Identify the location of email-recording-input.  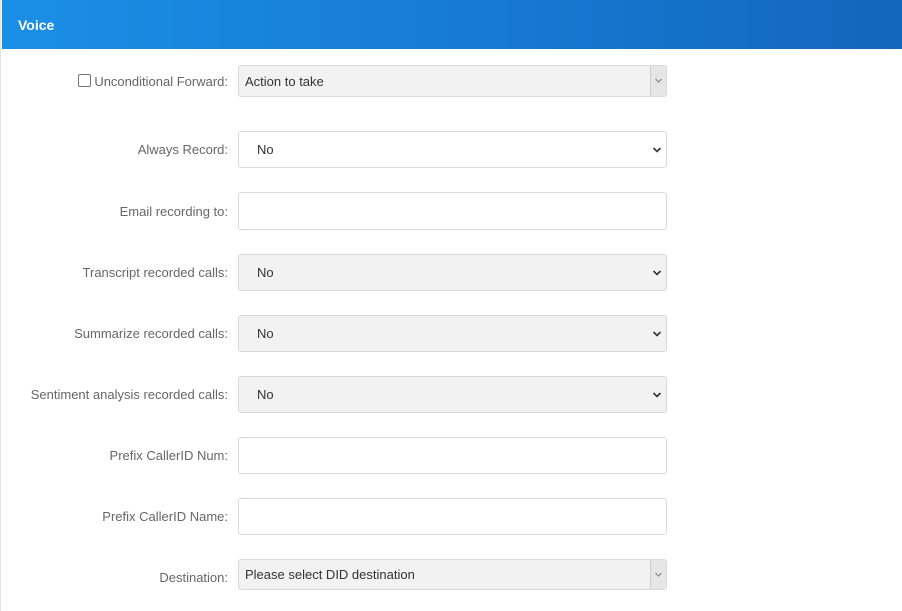
(452, 211).